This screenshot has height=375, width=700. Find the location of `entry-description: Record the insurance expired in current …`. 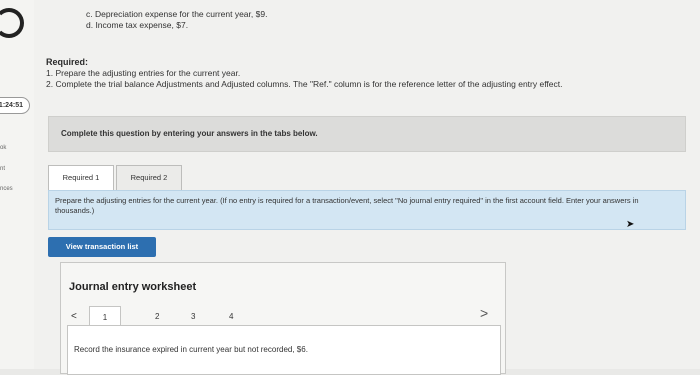

entry-description: Record the insurance expired in current … is located at coordinates (191, 349).